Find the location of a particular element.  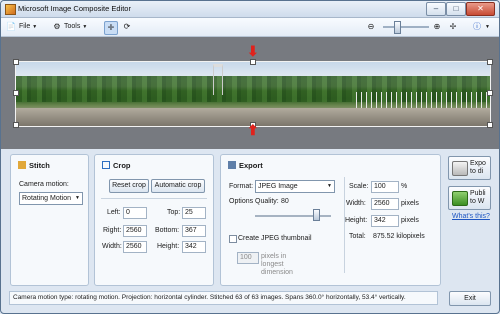

stitch-panel: Stitch Camera motion: Rotating Motion ▼ is located at coordinates (49, 220).